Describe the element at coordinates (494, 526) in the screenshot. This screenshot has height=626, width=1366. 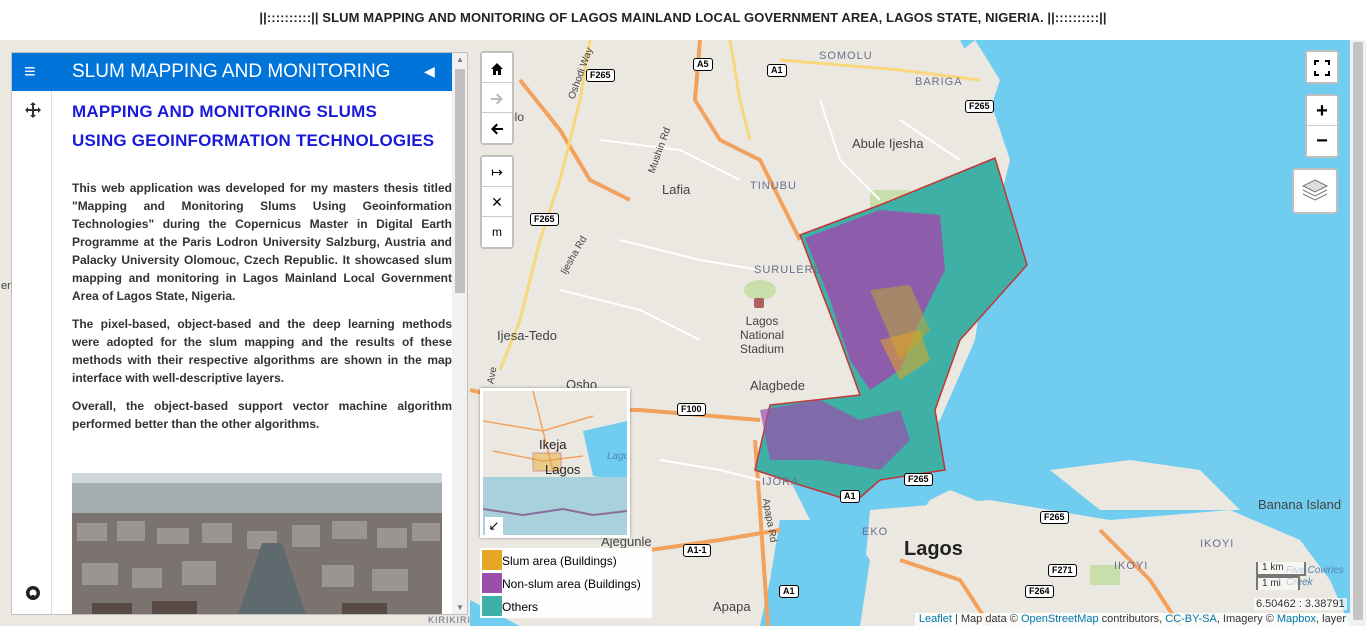
I see `minimap-toggle-icon: ↙` at that location.